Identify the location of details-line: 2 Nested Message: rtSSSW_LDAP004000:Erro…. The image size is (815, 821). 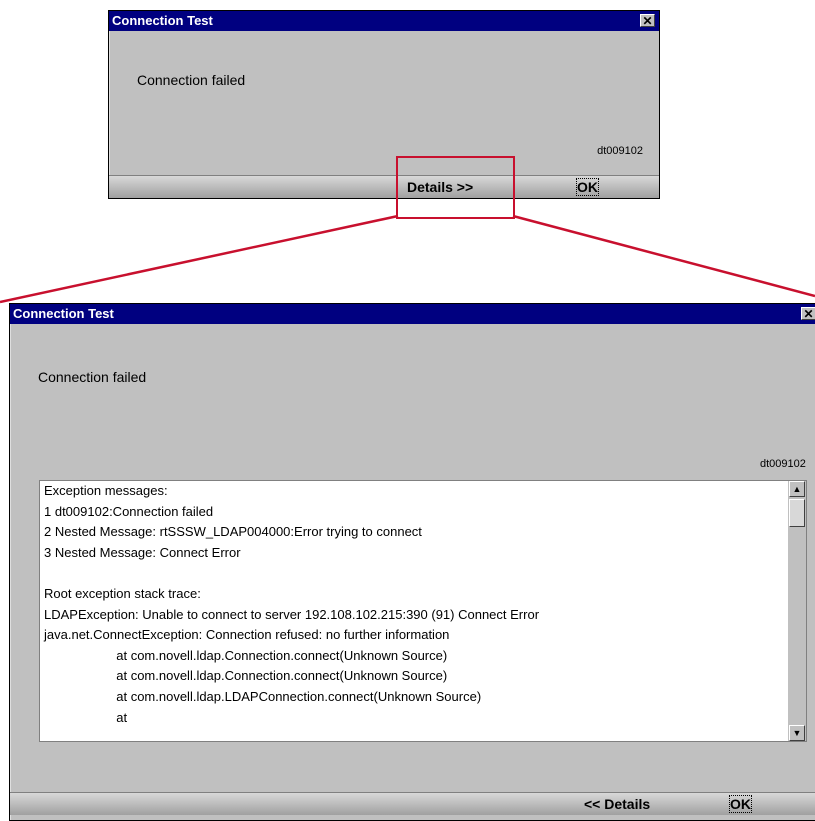
(233, 532).